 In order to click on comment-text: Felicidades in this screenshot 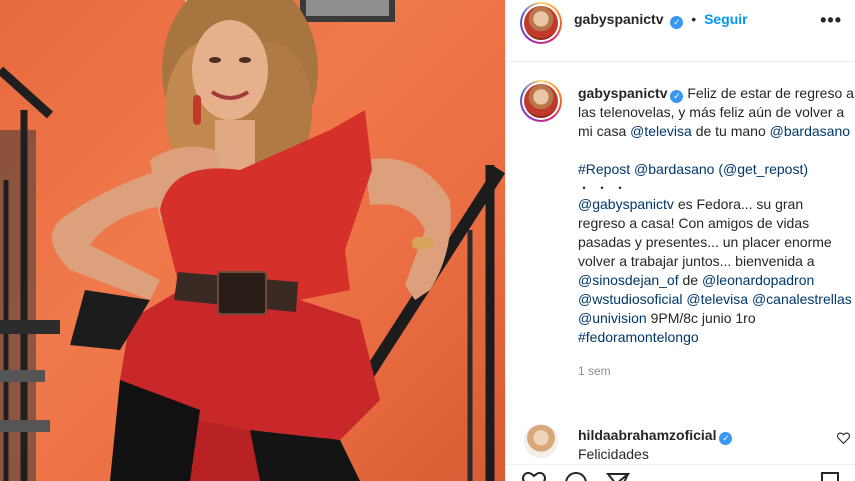, I will do `click(613, 454)`.